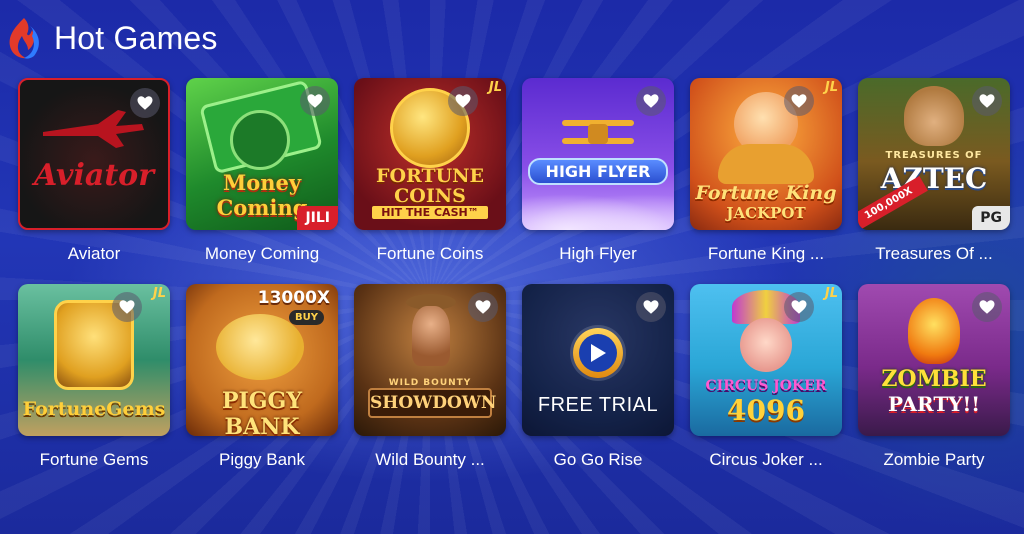 This screenshot has height=534, width=1024. Describe the element at coordinates (24, 38) in the screenshot. I see `flame-icon` at that location.